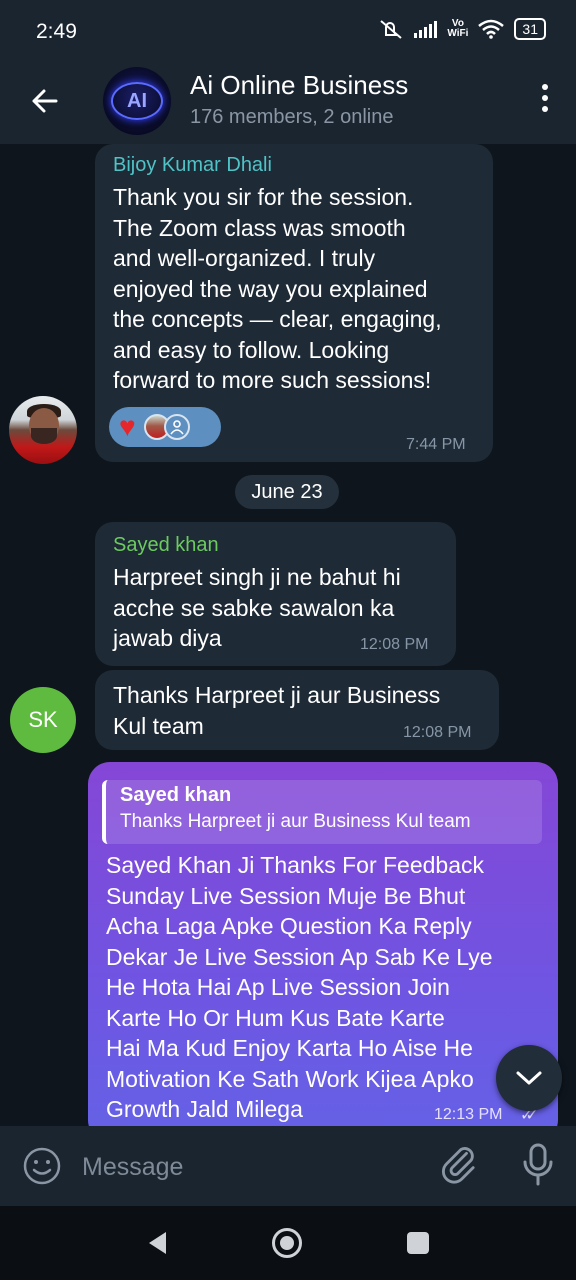 This screenshot has width=576, height=1280. Describe the element at coordinates (127, 426) in the screenshot. I see `heart-icon: ♥` at that location.